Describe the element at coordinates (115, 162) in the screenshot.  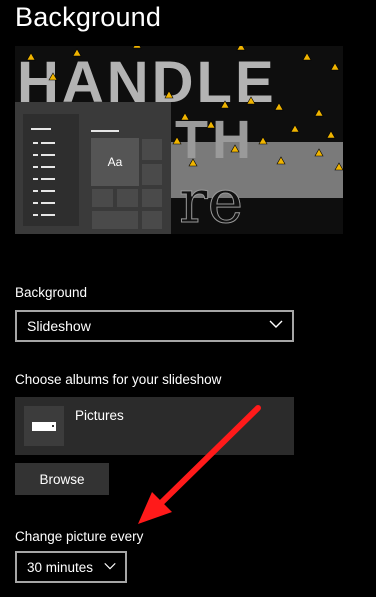
I see `preview-tile-aa: Aa` at that location.